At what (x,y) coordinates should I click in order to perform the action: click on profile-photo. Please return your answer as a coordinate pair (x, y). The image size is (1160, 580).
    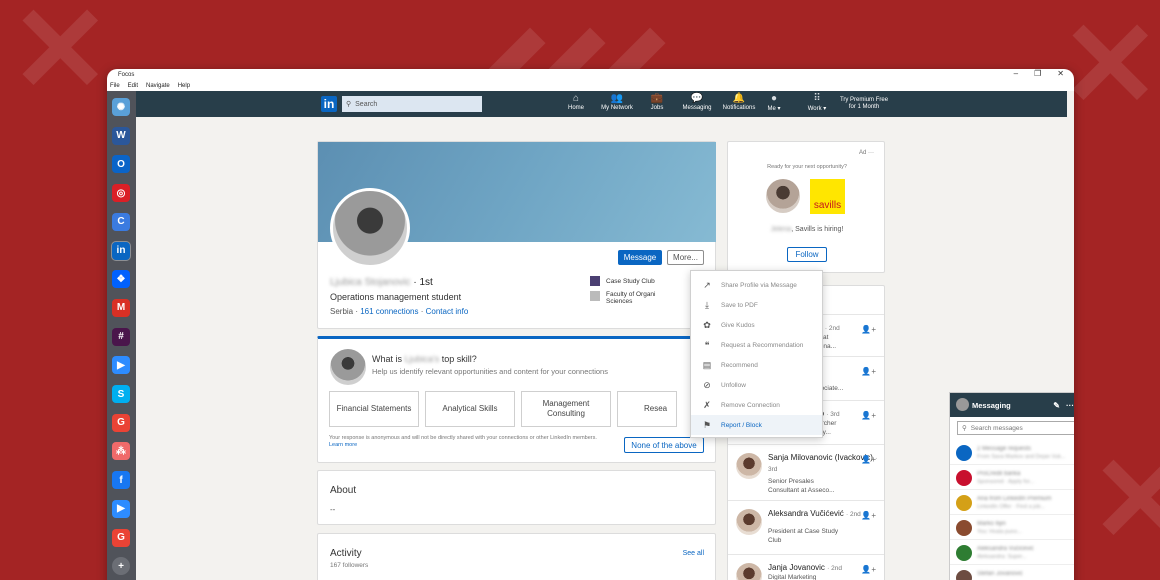
    Looking at the image, I should click on (370, 228).